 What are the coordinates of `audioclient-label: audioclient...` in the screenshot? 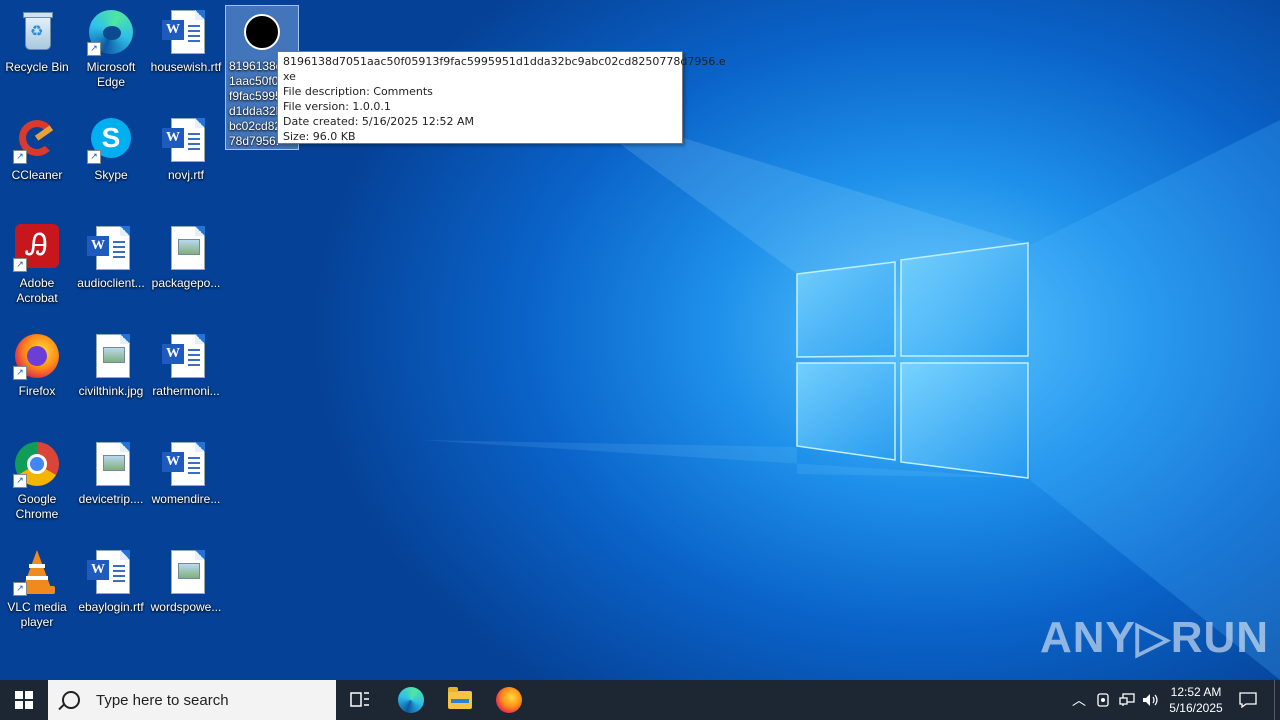 It's located at (111, 283).